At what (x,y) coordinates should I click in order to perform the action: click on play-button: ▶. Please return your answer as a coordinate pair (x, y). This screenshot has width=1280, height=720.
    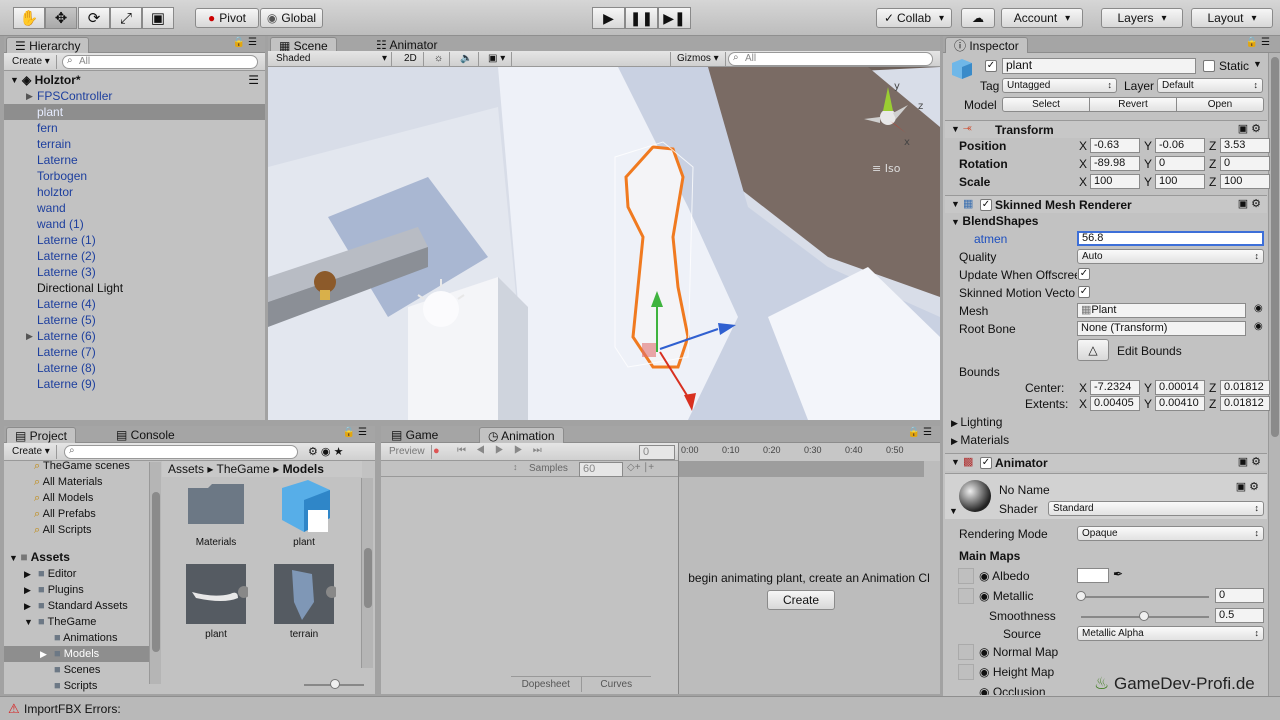
    Looking at the image, I should click on (608, 18).